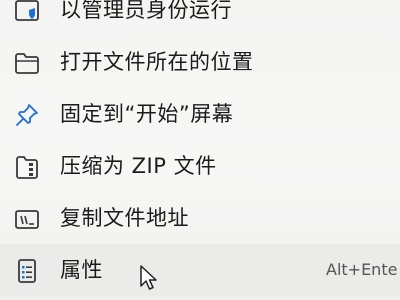 This screenshot has width=400, height=300. Describe the element at coordinates (362, 269) in the screenshot. I see `shortcut-label: Alt+Ente` at that location.